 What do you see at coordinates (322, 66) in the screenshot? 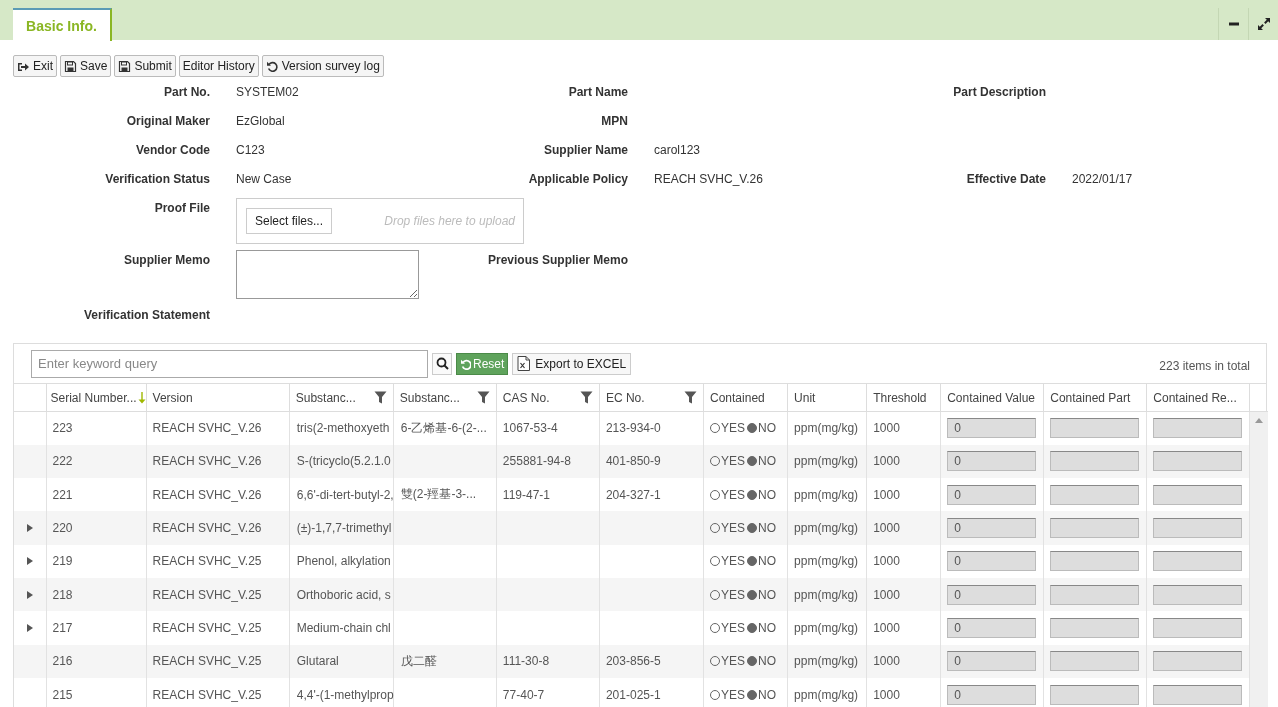
I see `toolbar-button: Version survey log` at bounding box center [322, 66].